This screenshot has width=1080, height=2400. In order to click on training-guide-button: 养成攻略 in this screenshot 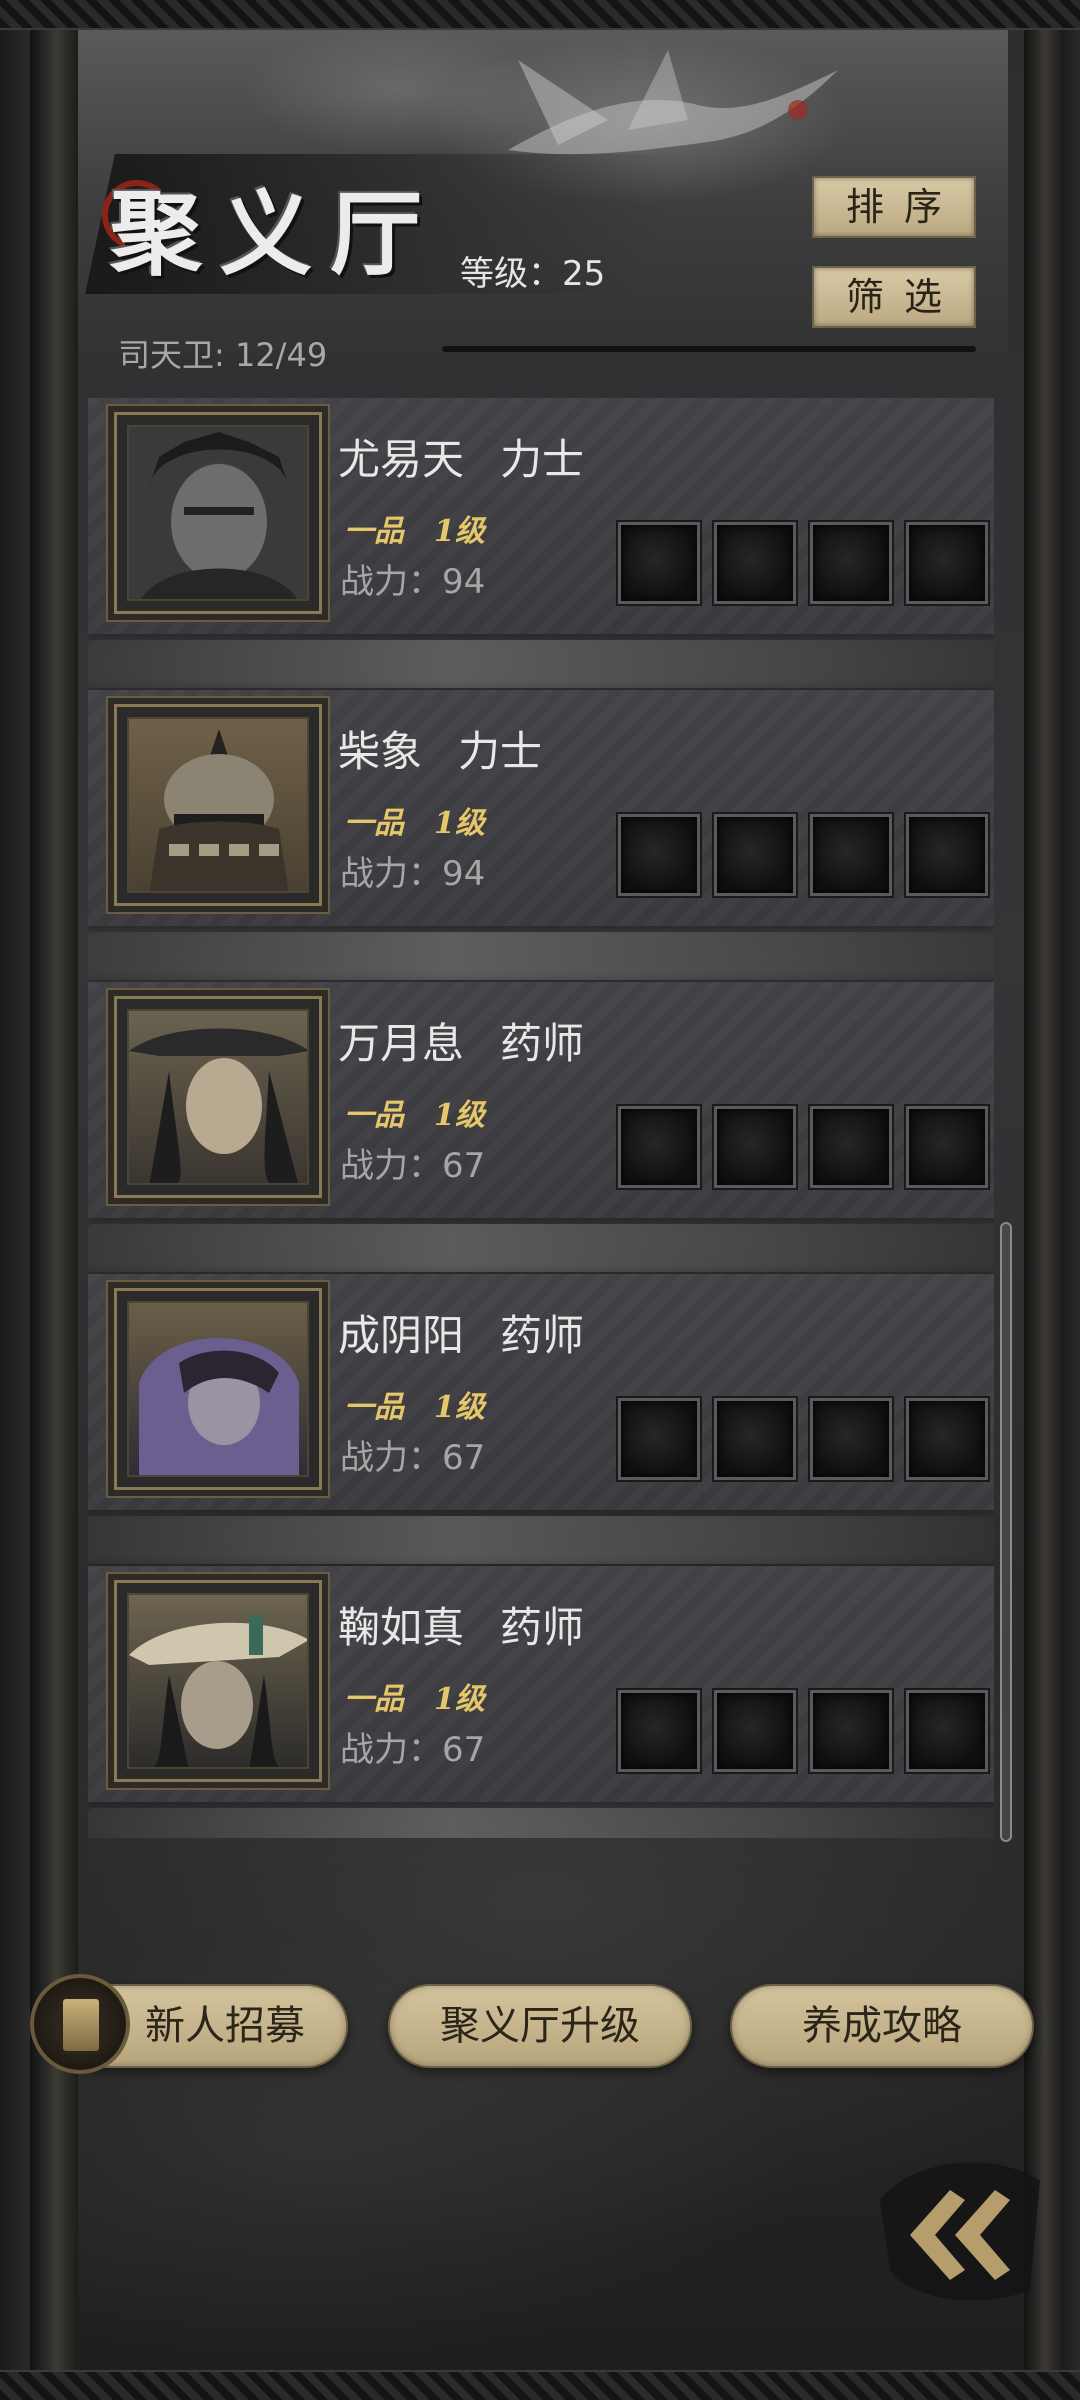, I will do `click(882, 2026)`.